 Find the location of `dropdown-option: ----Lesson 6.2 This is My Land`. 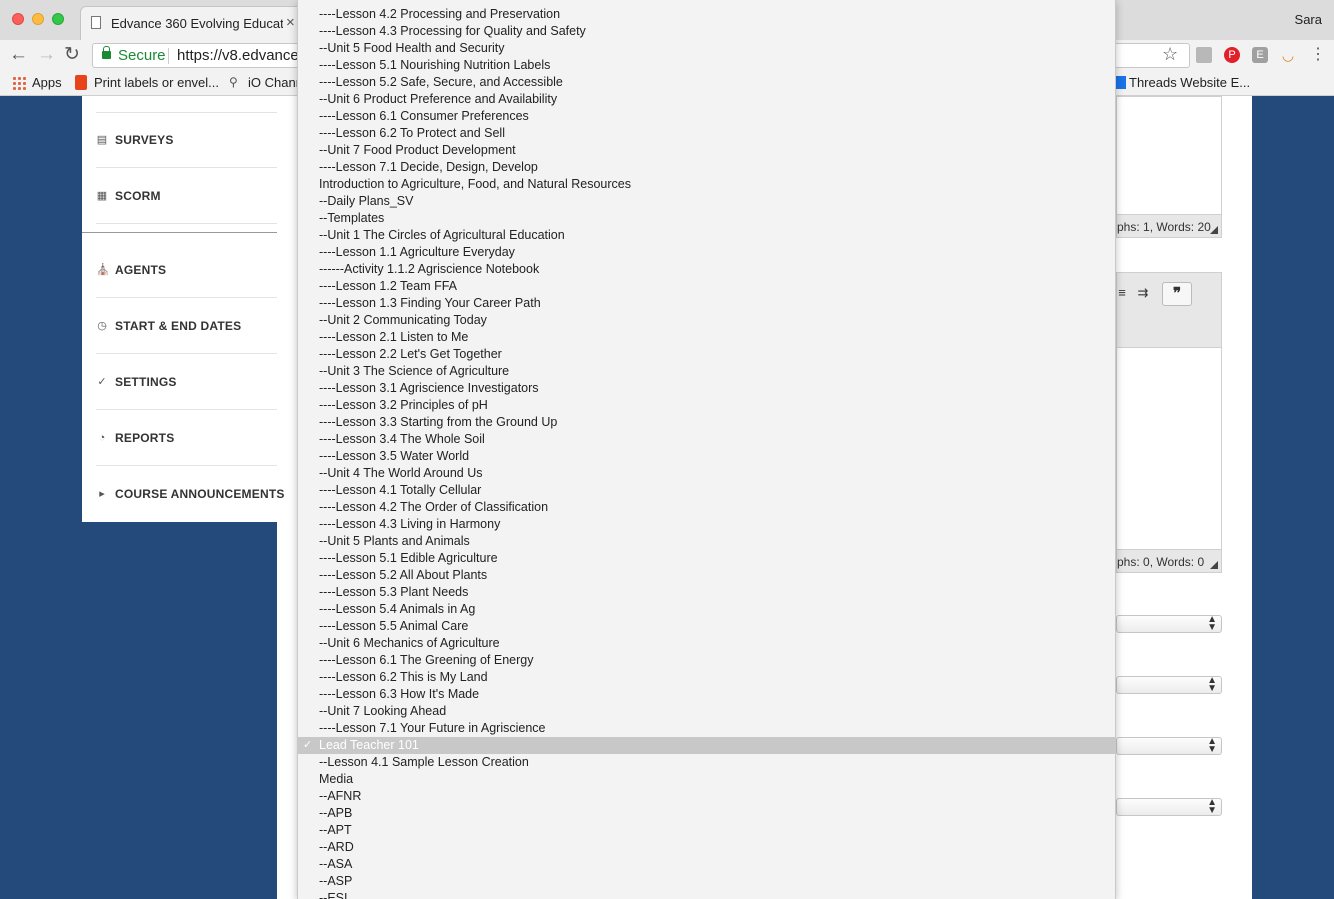

dropdown-option: ----Lesson 6.2 This is My Land is located at coordinates (706, 677).